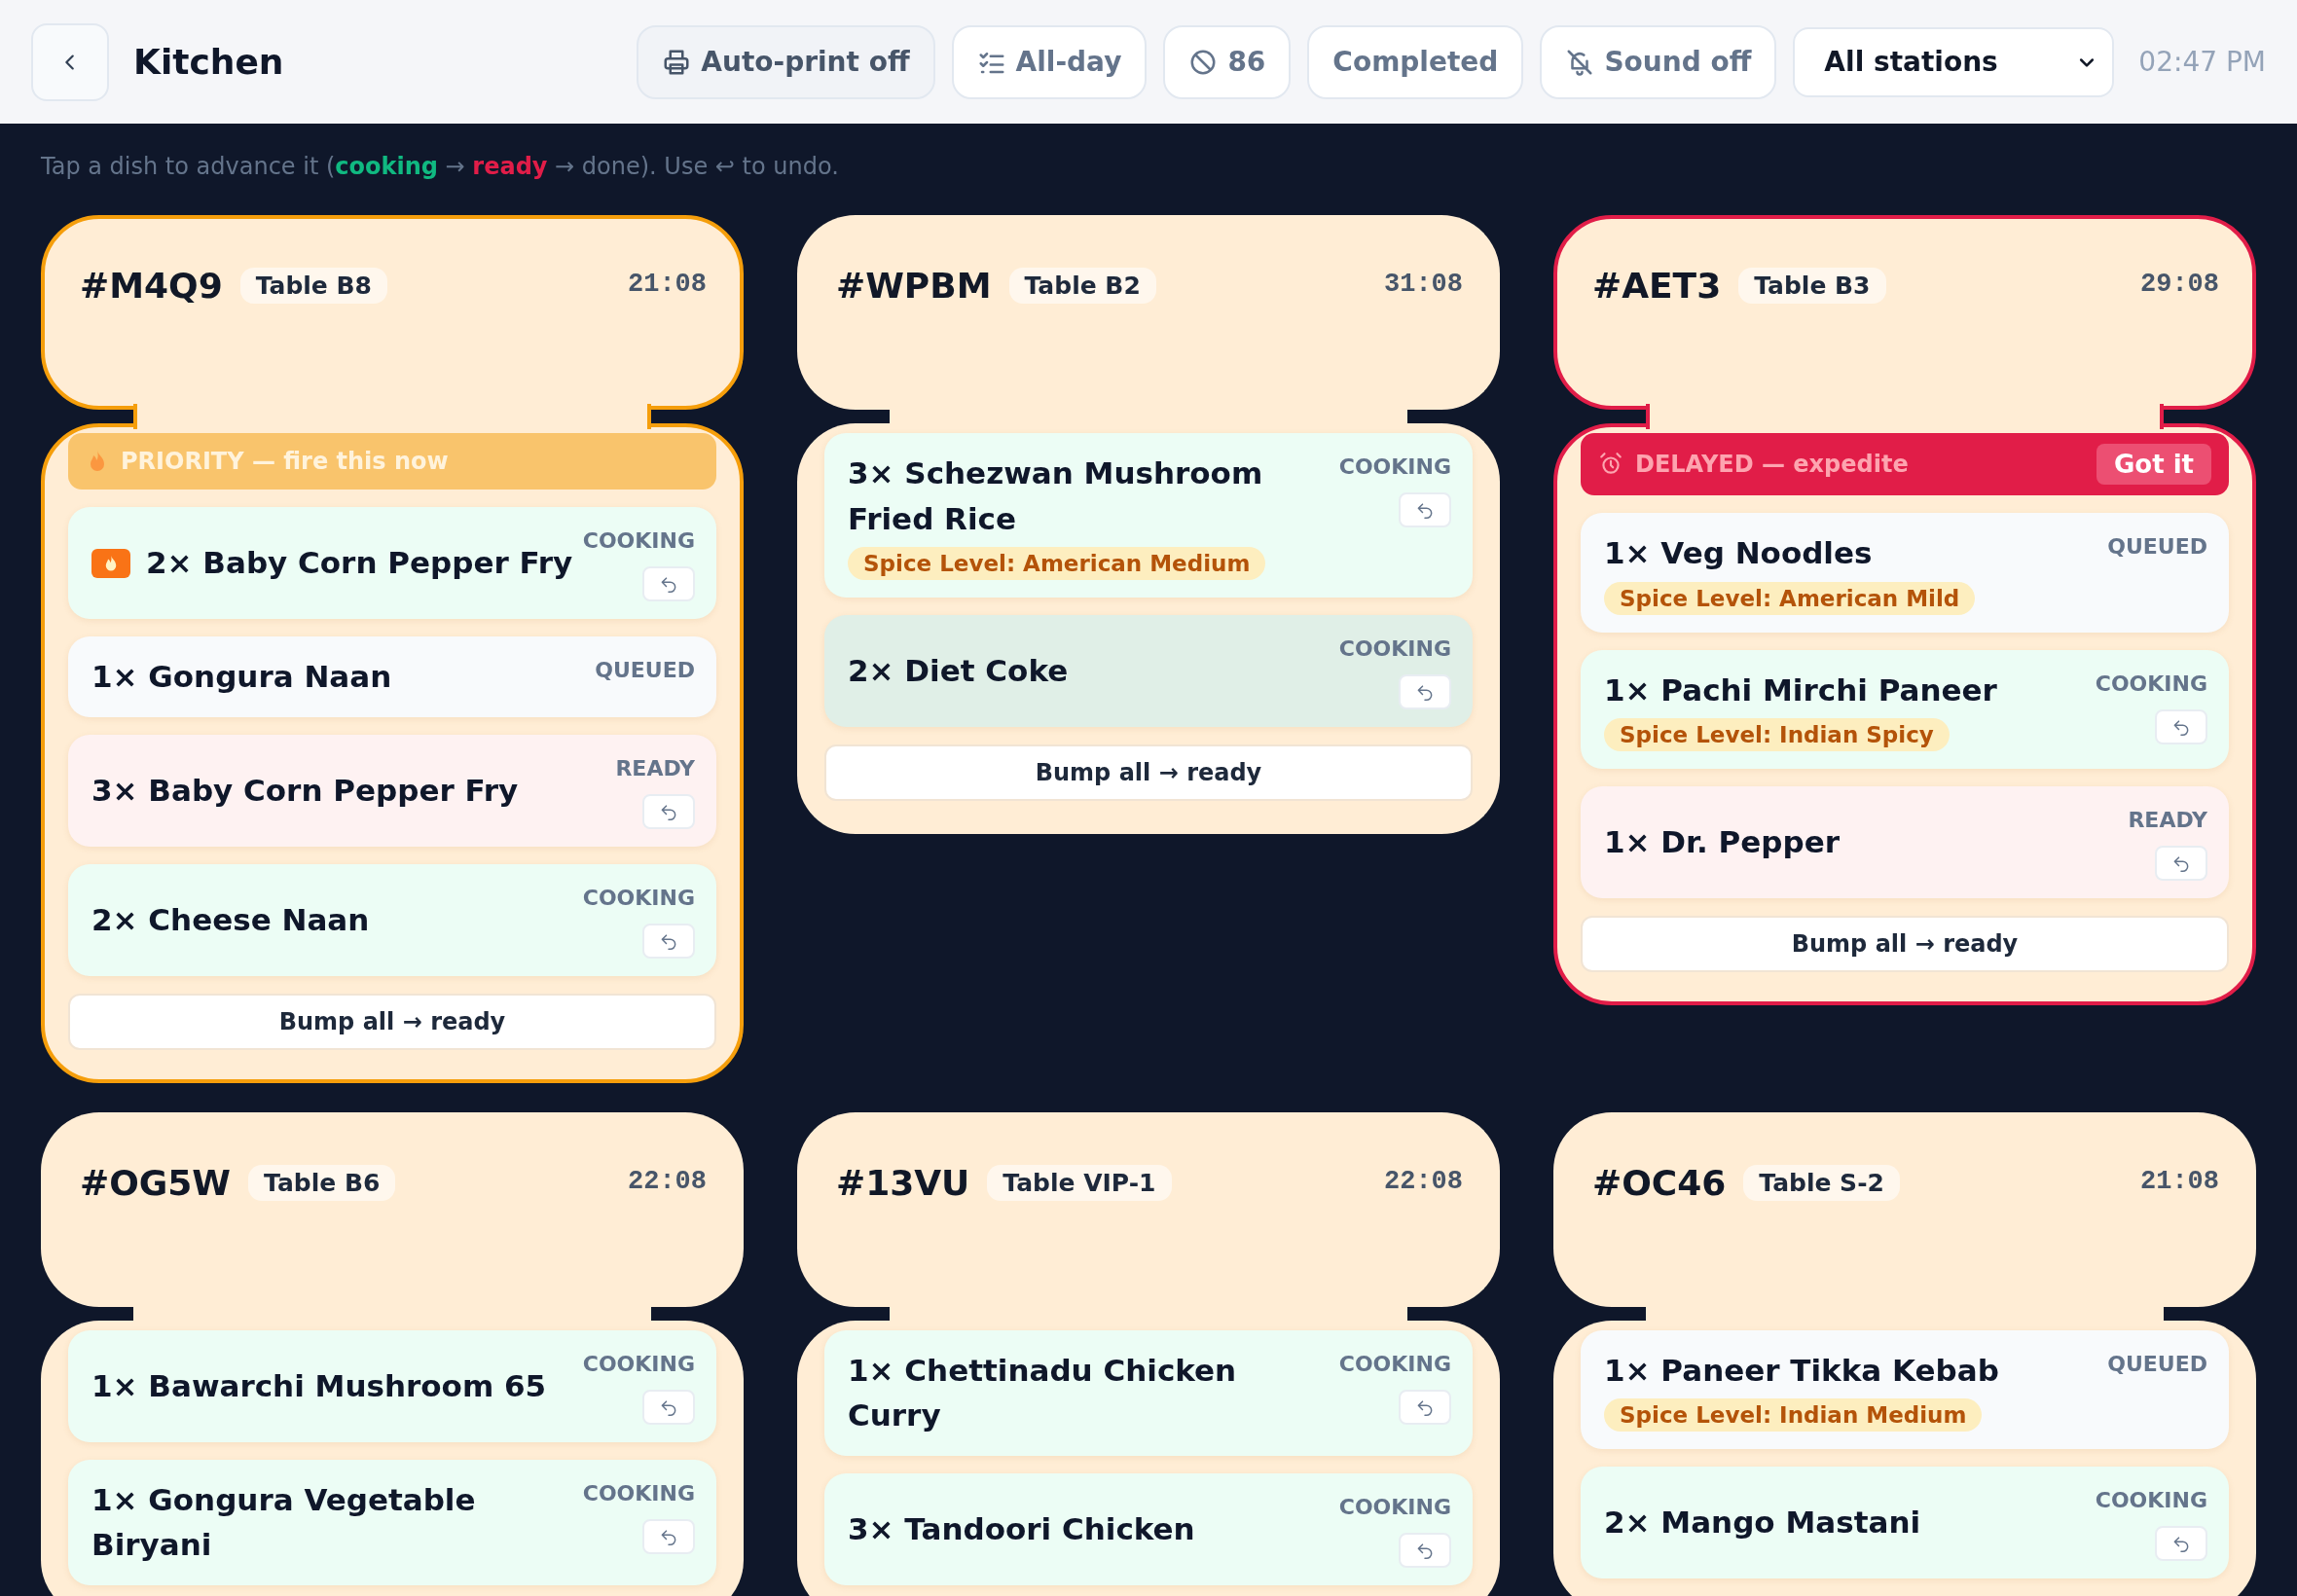 This screenshot has width=2297, height=1596. I want to click on order-number: #OG5W, so click(156, 1182).